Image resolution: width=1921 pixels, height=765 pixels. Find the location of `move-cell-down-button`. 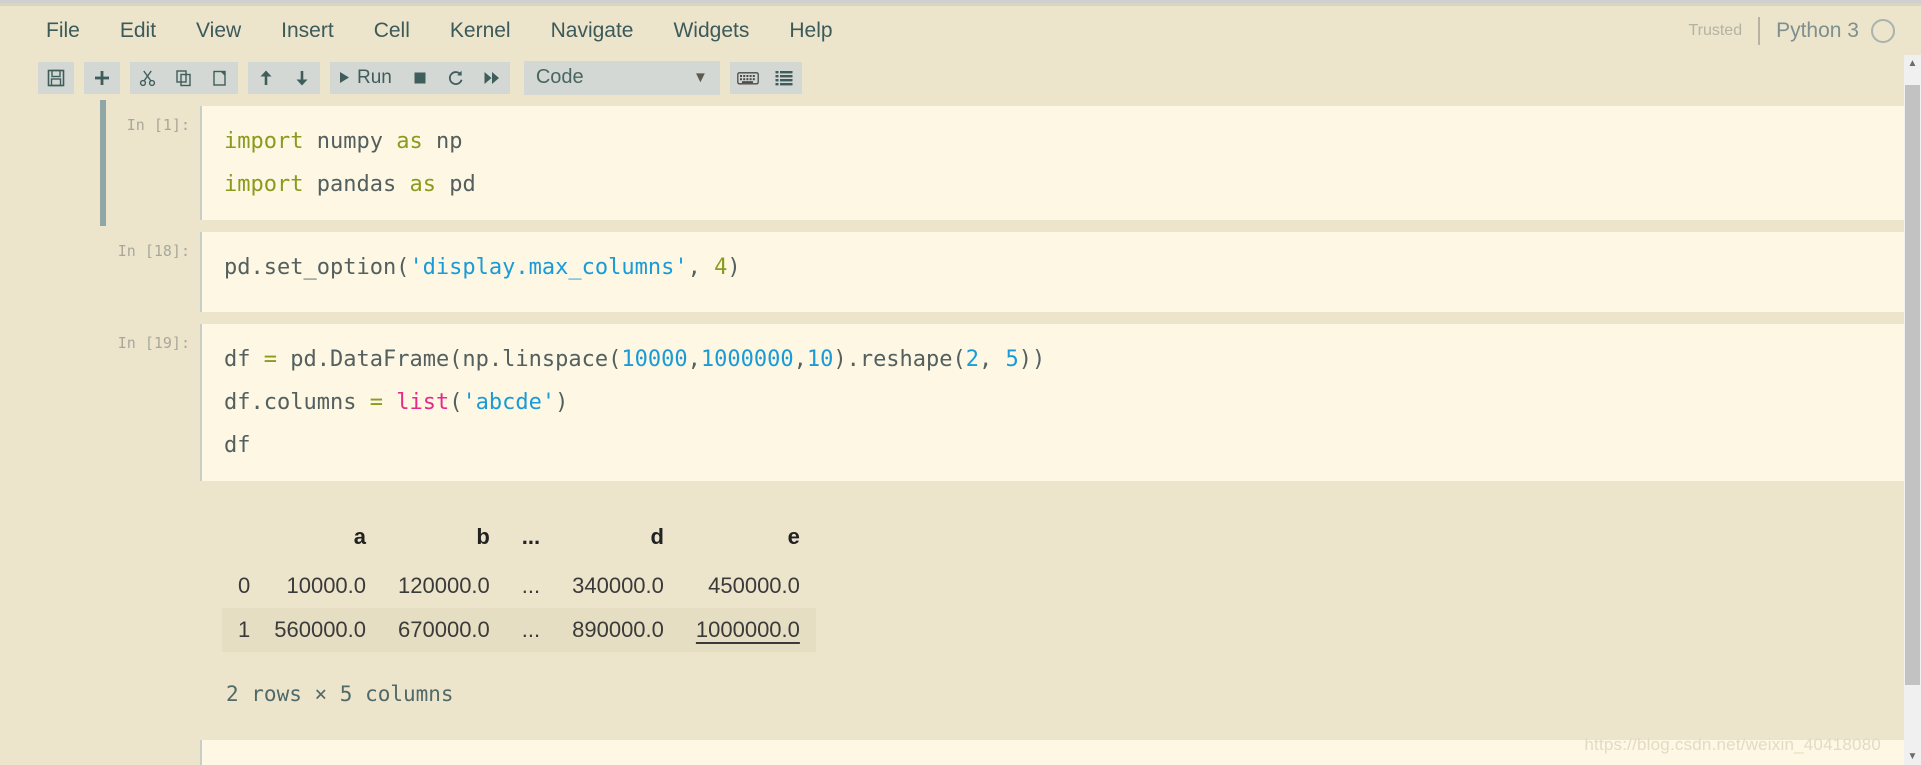

move-cell-down-button is located at coordinates (302, 77).